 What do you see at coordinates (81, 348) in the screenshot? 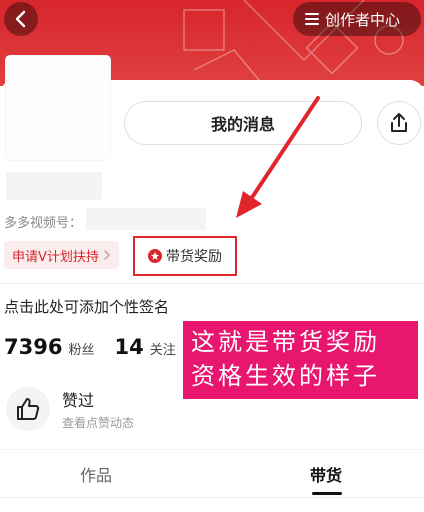
I see `fans-label: 粉丝` at bounding box center [81, 348].